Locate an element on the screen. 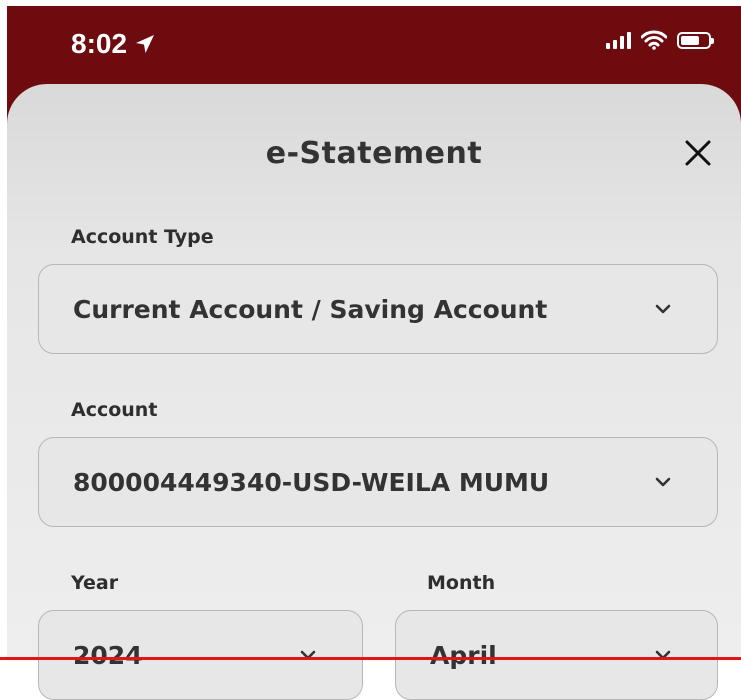 The width and height of the screenshot is (741, 700). cellular-signal-icon is located at coordinates (618, 40).